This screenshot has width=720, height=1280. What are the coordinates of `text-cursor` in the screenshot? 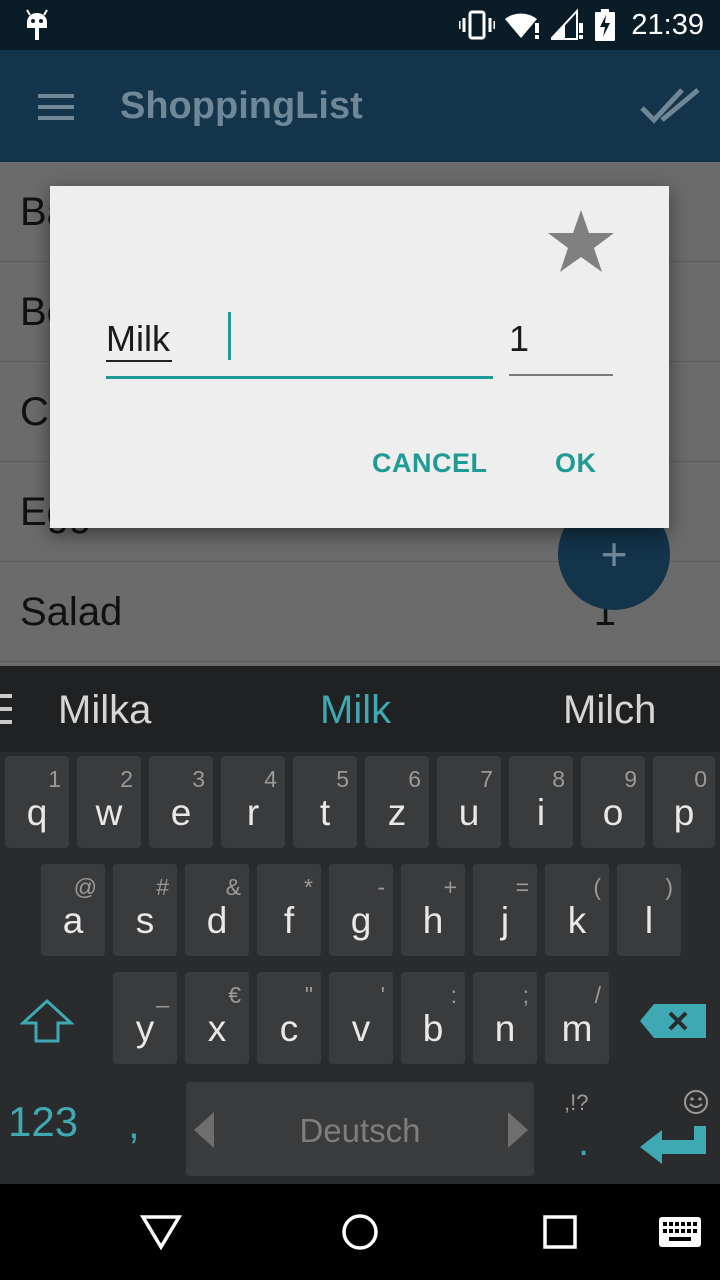 It's located at (229, 336).